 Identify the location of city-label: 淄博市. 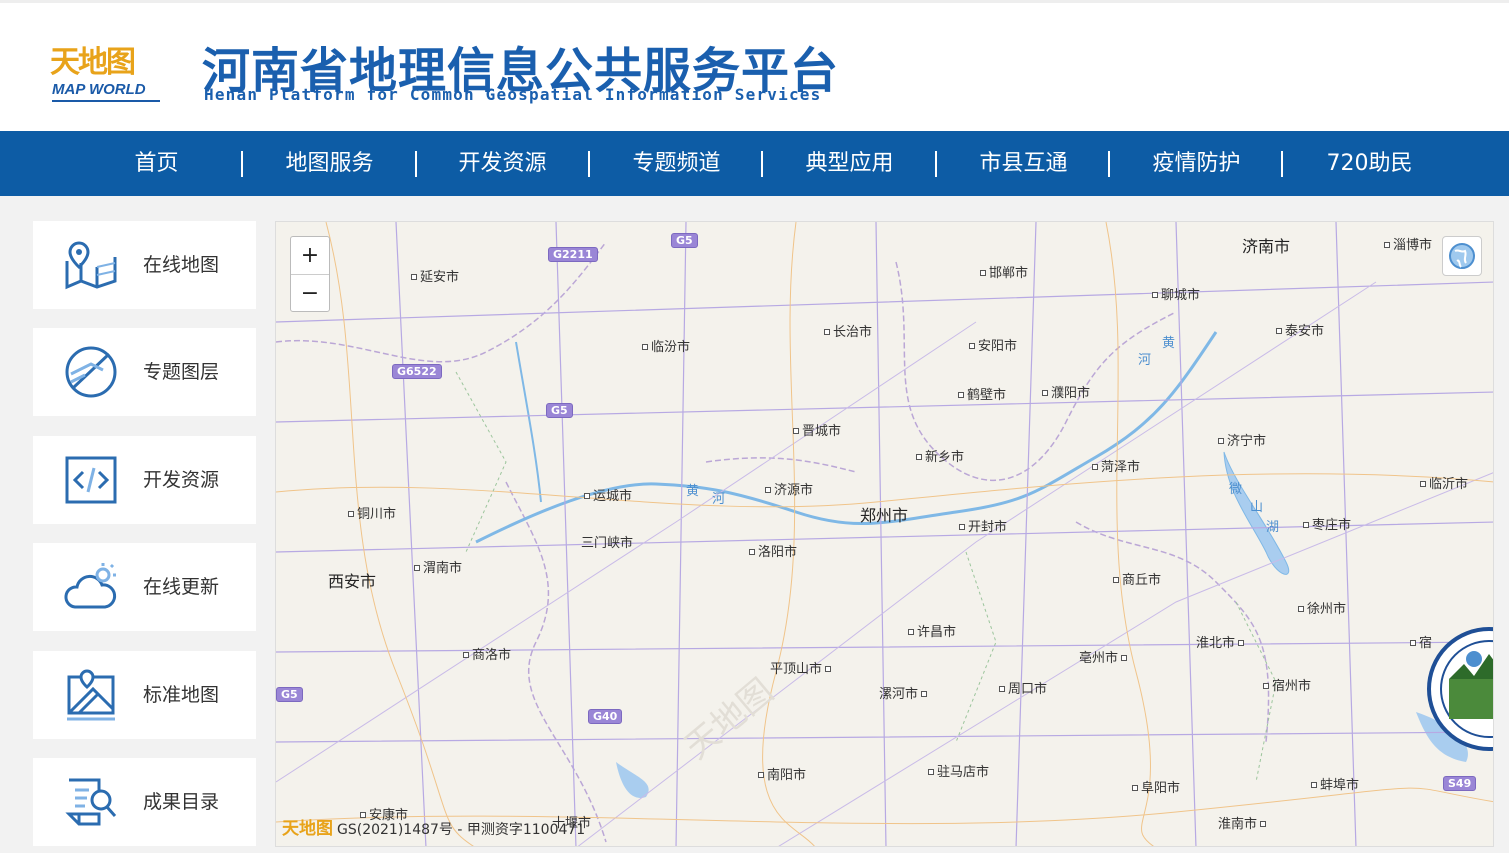
(1408, 246).